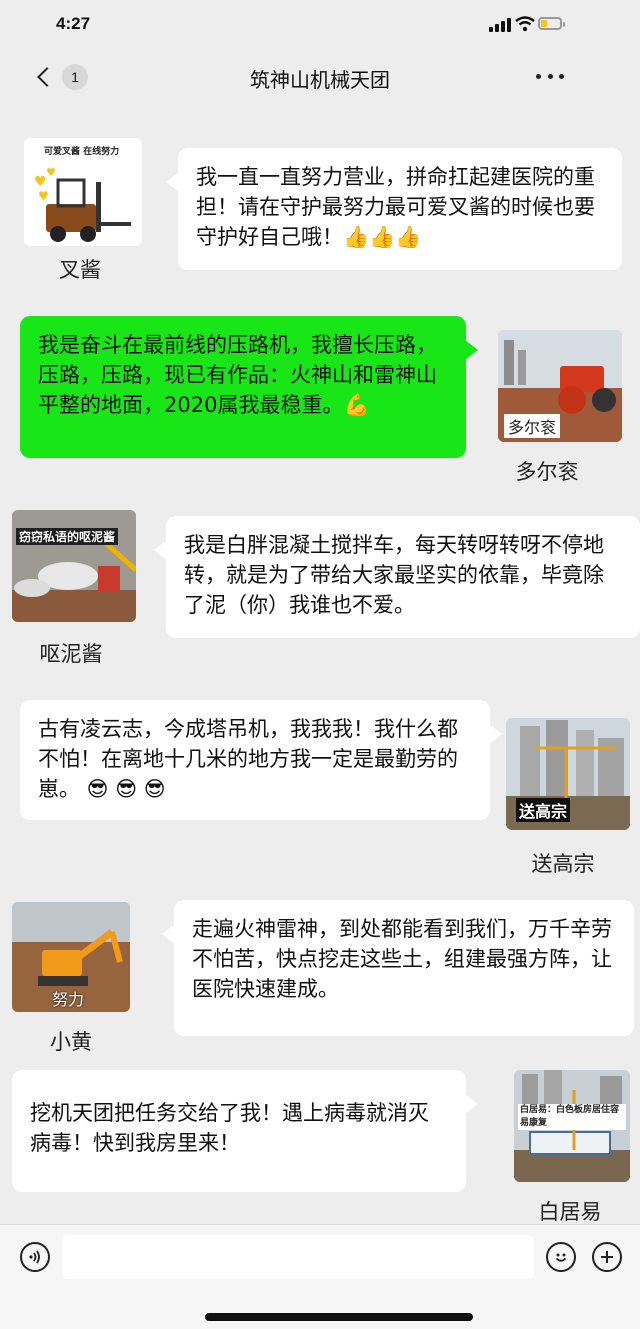 The height and width of the screenshot is (1329, 640). What do you see at coordinates (568, 774) in the screenshot?
I see `avatar-songgaozong: 送高宗` at bounding box center [568, 774].